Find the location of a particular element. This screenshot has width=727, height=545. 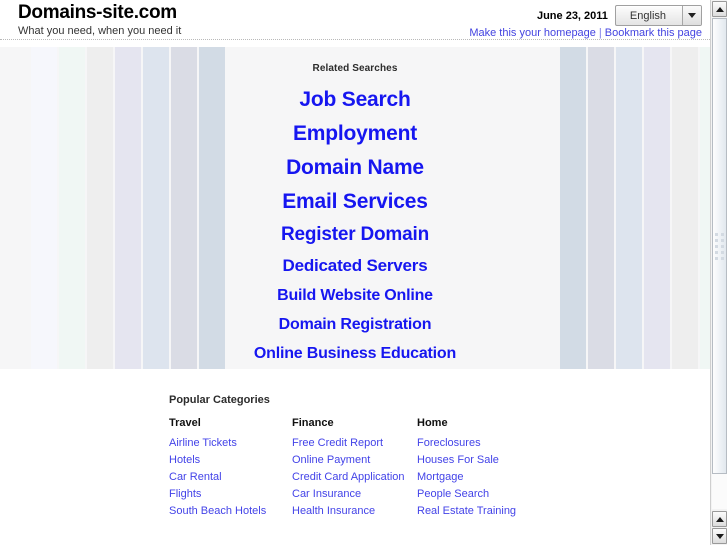

grip-dots-icon is located at coordinates (719, 246).